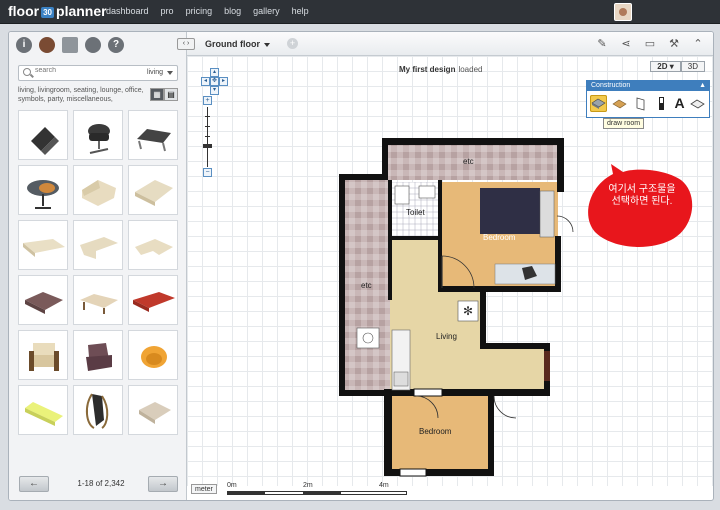 Image resolution: width=720 pixels, height=510 pixels. What do you see at coordinates (650, 44) in the screenshot?
I see `print-icon: ▭` at bounding box center [650, 44].